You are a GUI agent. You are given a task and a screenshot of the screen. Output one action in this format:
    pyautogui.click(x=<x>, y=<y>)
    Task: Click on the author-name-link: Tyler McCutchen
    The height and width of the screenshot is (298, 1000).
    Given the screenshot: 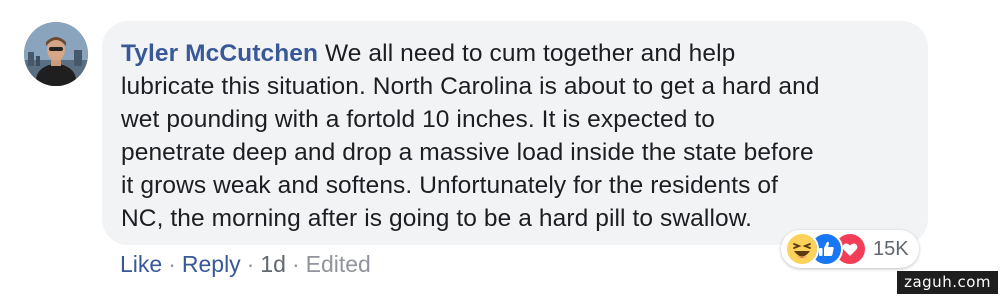 What is the action you would take?
    pyautogui.click(x=219, y=53)
    